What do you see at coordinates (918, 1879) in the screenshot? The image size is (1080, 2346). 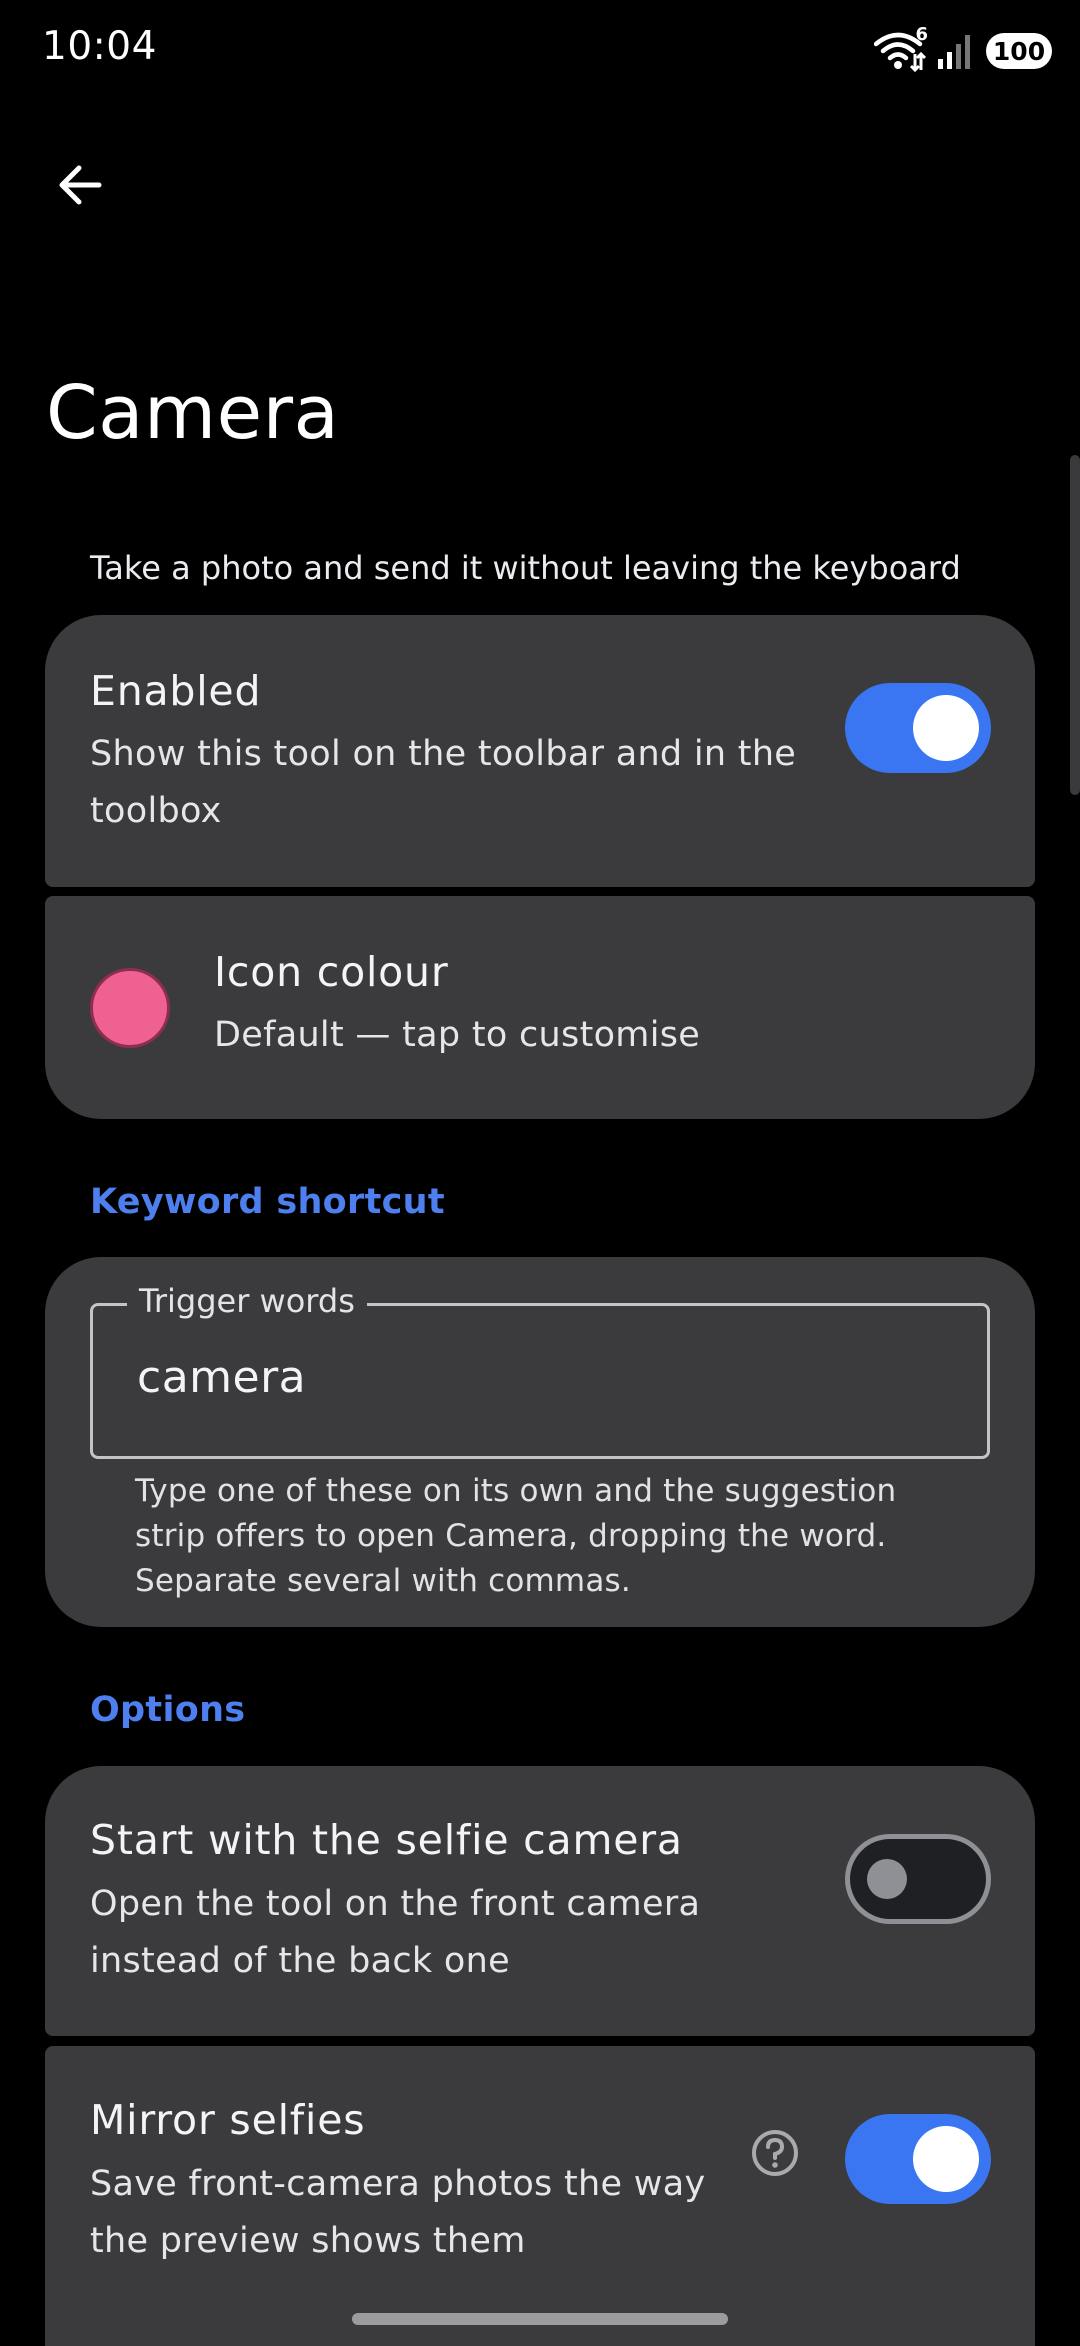 I see `selfie-toggle` at bounding box center [918, 1879].